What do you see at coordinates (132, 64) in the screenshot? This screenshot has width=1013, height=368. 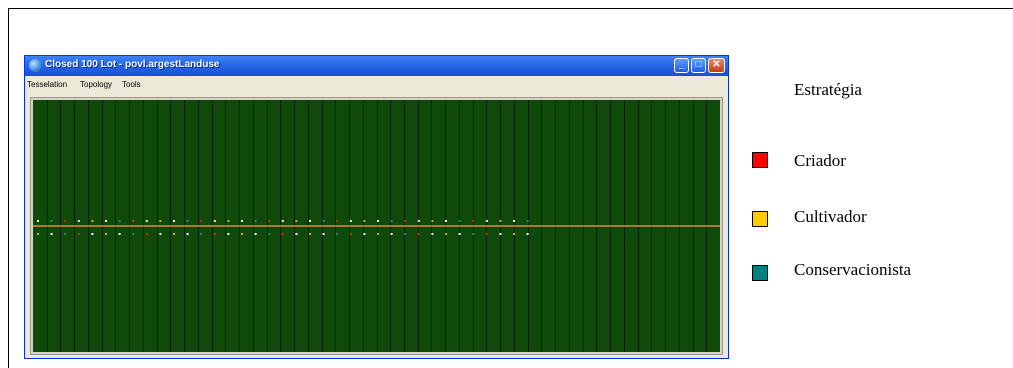 I see `window-title: Closed 100 Lot - povl.argestLanduse` at bounding box center [132, 64].